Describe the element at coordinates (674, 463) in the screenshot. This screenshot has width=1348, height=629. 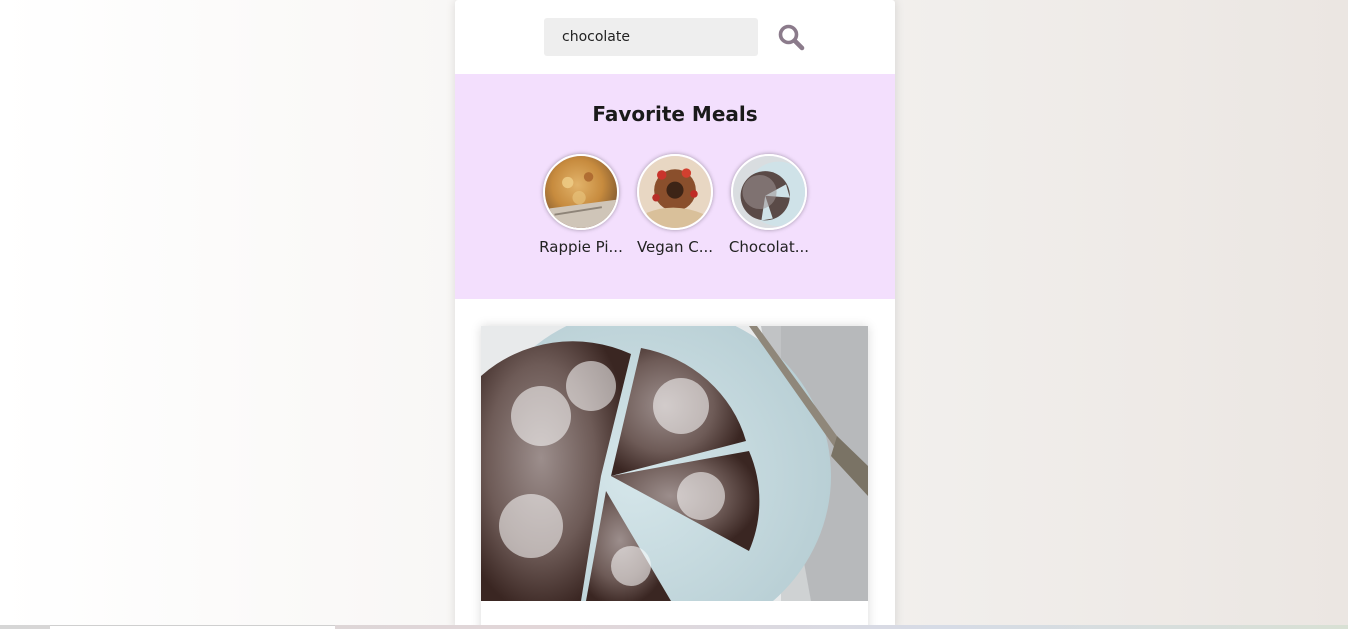
I see `meal-image` at that location.